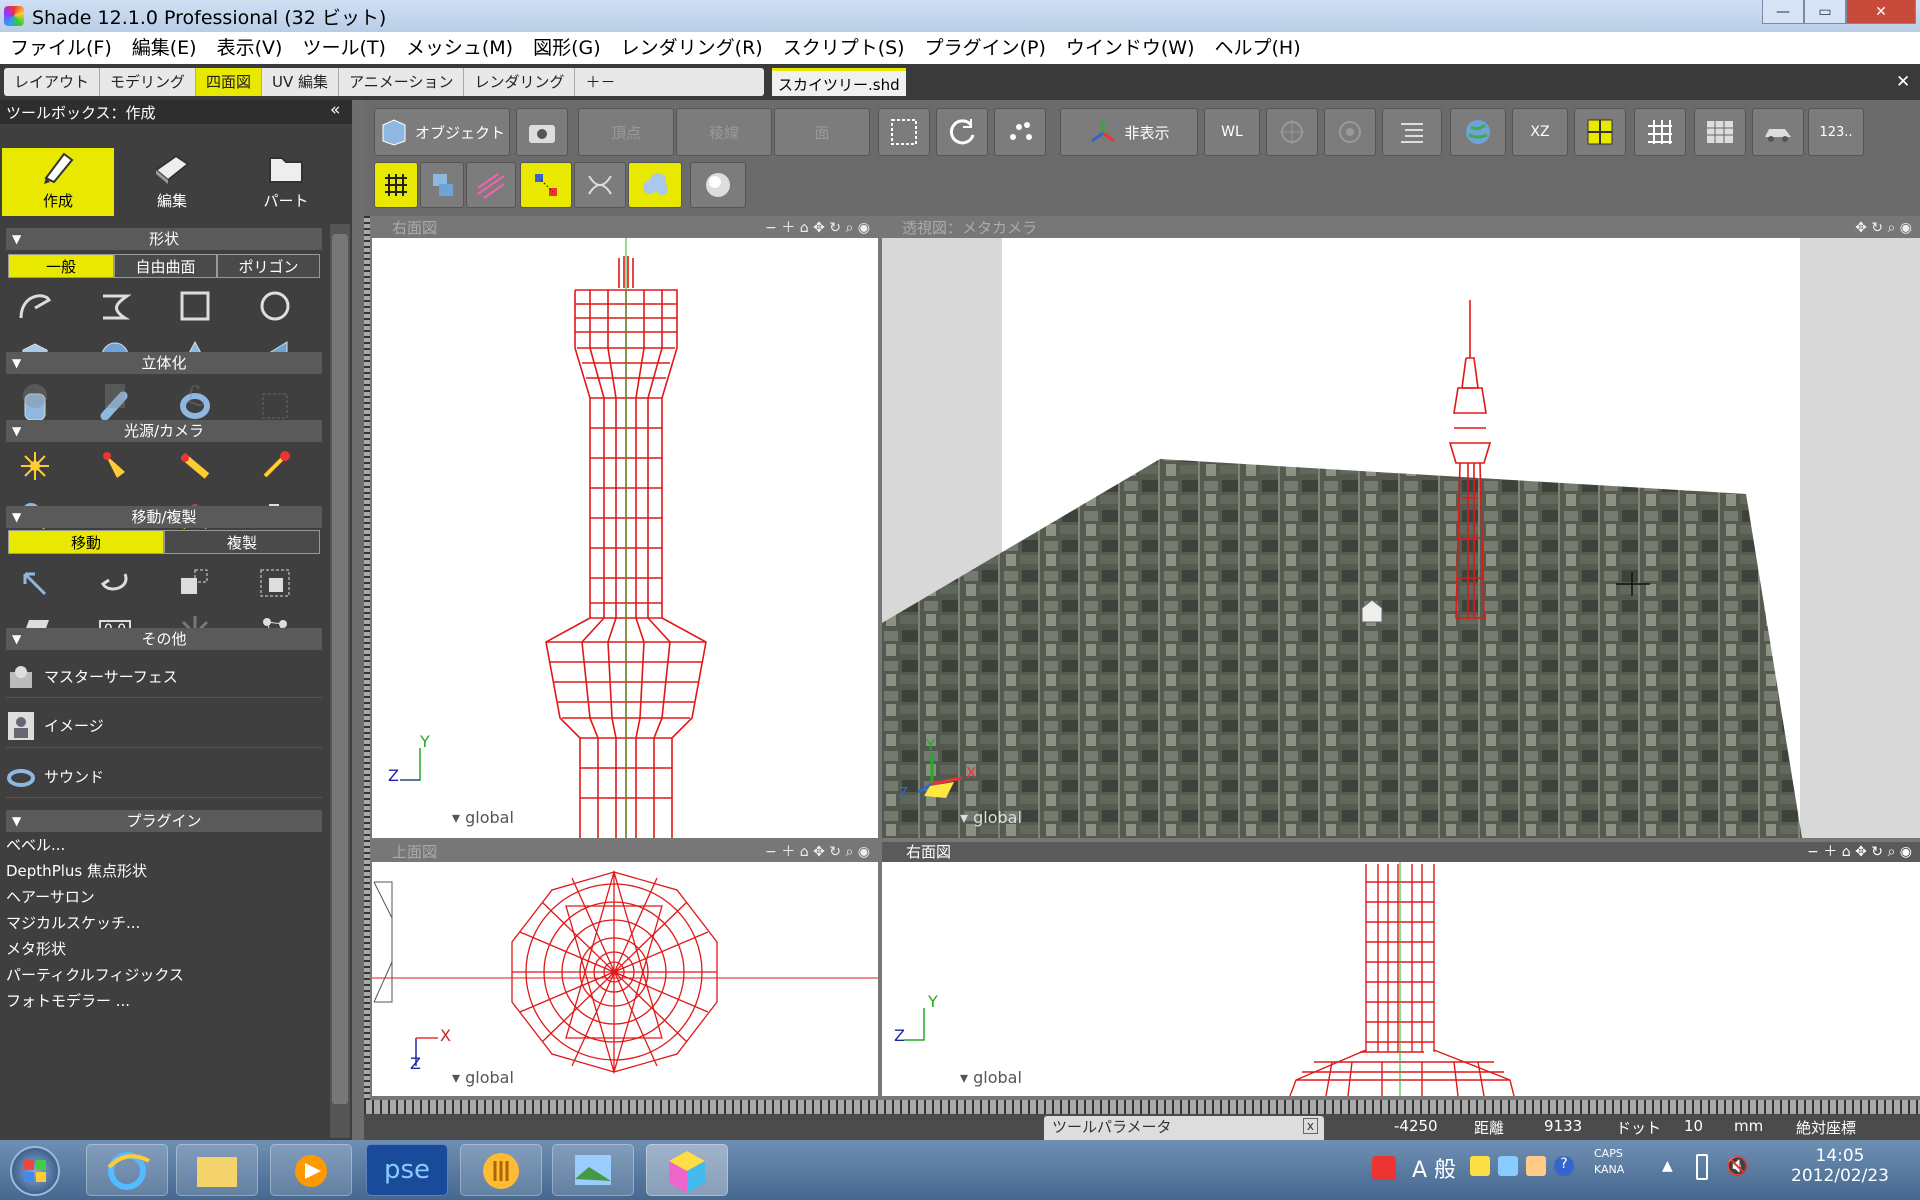  I want to click on menu-file: ファイル(F), so click(61, 48).